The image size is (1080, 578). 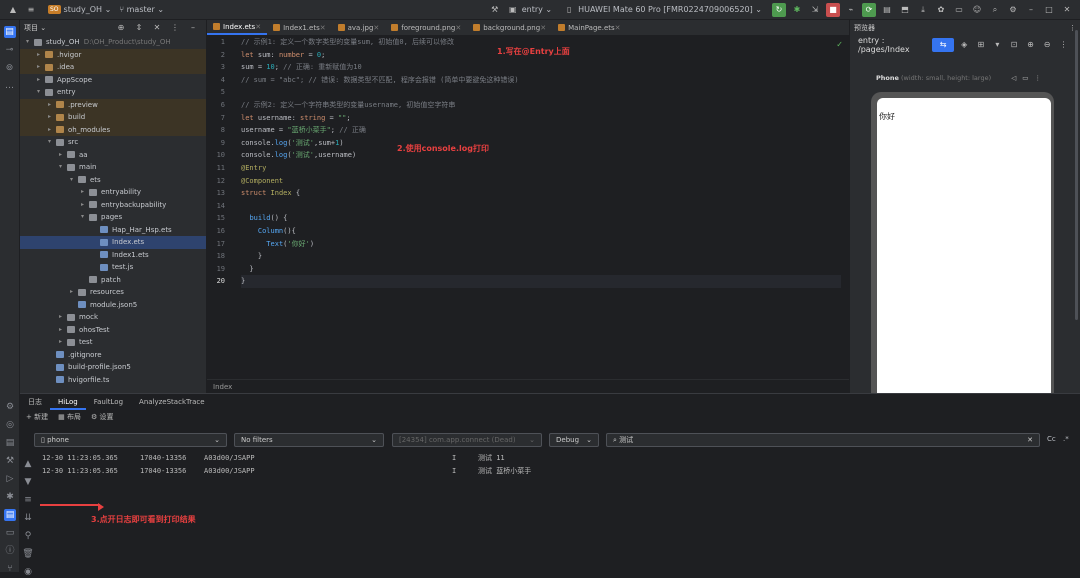 What do you see at coordinates (108, 402) in the screenshot?
I see `log-tab: FaultLog` at bounding box center [108, 402].